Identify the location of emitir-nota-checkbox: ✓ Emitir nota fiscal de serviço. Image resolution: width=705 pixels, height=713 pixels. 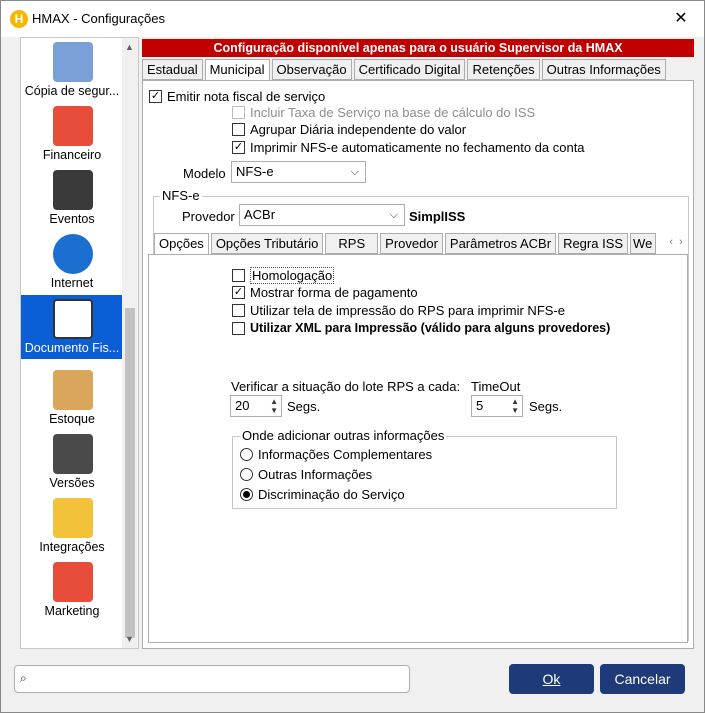
(237, 96).